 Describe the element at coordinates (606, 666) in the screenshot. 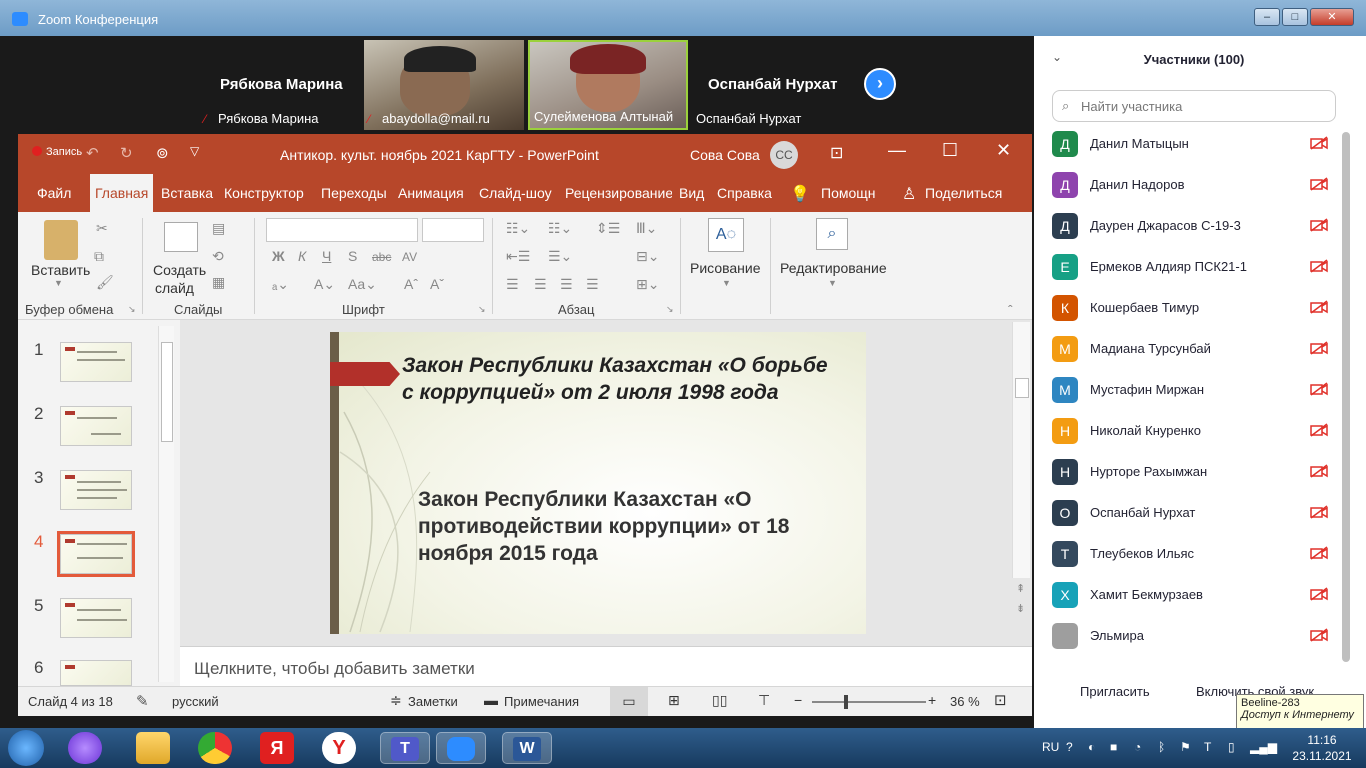

I see `notes-pane: Щелкните, чтобы добавить заметки` at that location.